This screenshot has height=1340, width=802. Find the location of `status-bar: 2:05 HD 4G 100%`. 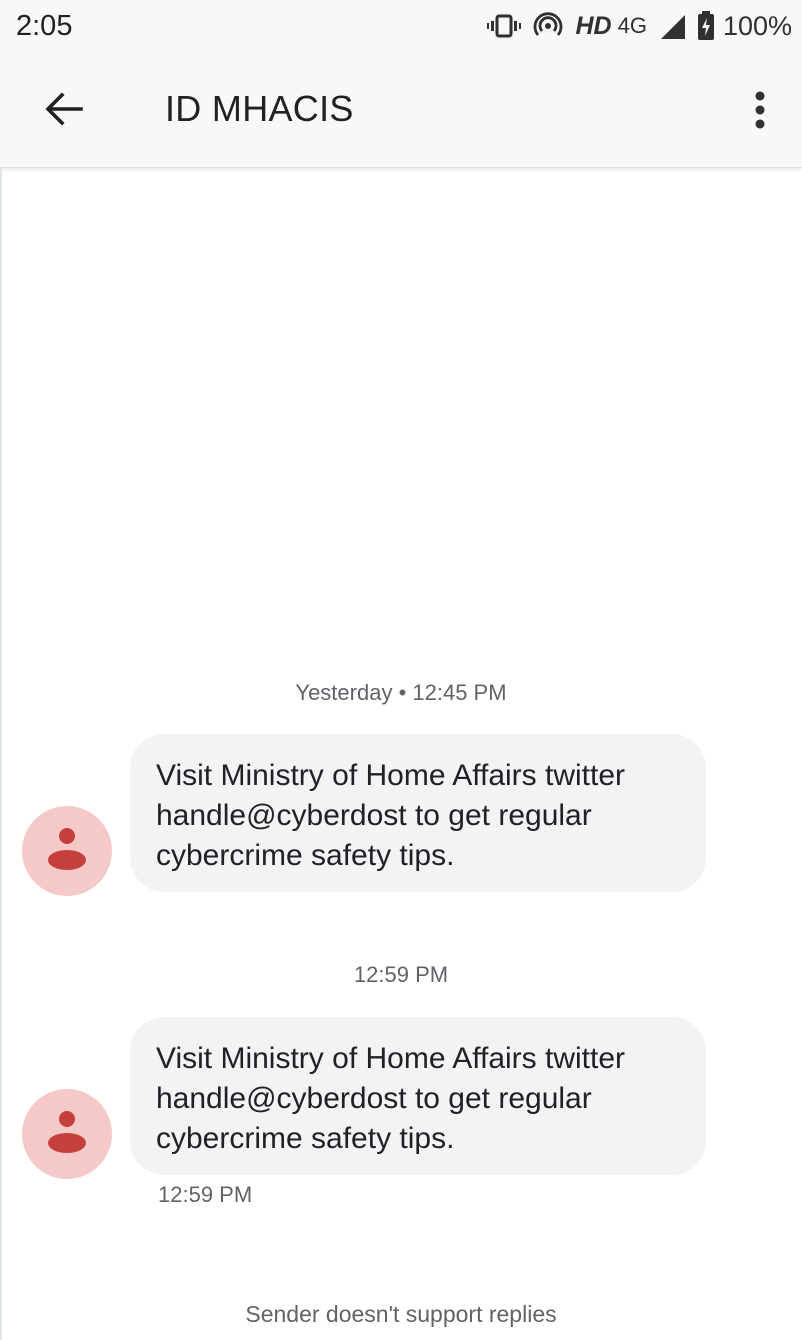

status-bar: 2:05 HD 4G 100% is located at coordinates (401, 26).